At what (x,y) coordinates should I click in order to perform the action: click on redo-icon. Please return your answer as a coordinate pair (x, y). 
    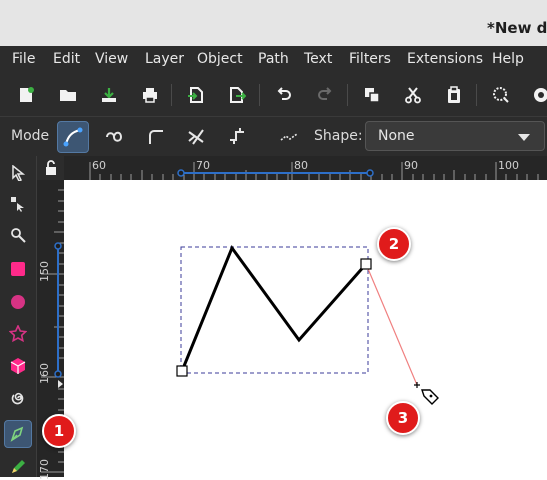
    Looking at the image, I should click on (325, 95).